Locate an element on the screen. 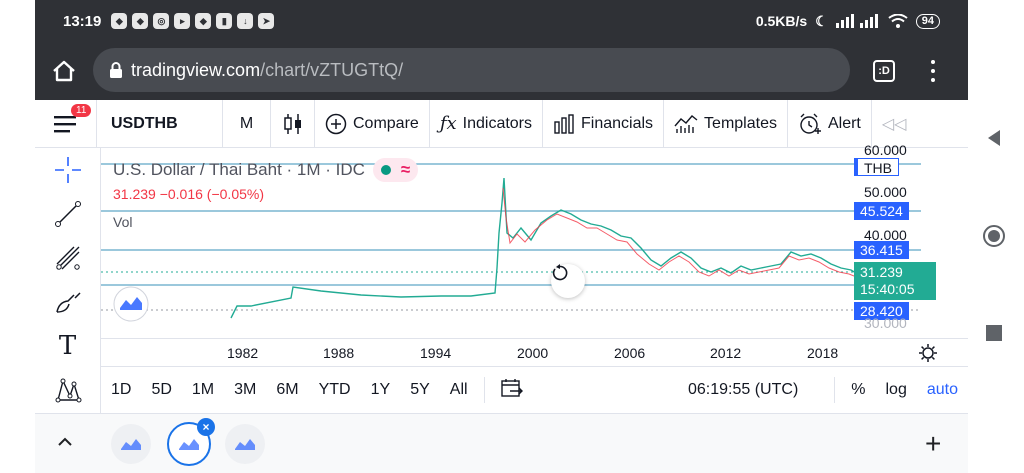  templates-icon is located at coordinates (686, 123).